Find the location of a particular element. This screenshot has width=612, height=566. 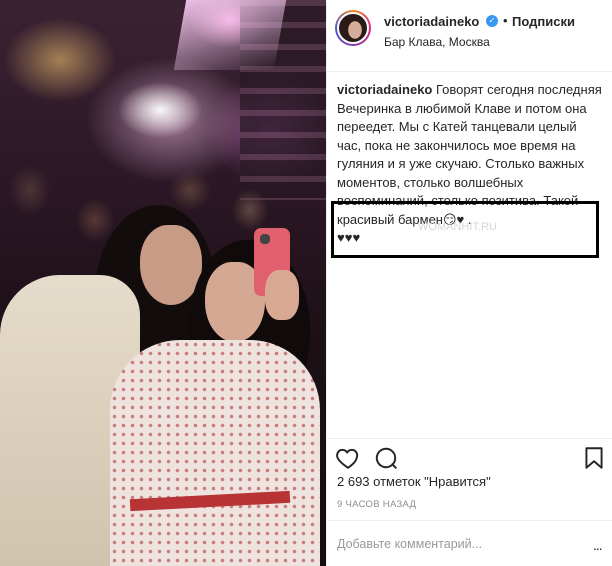

location-link: Бар Клава, Москва is located at coordinates (437, 42).